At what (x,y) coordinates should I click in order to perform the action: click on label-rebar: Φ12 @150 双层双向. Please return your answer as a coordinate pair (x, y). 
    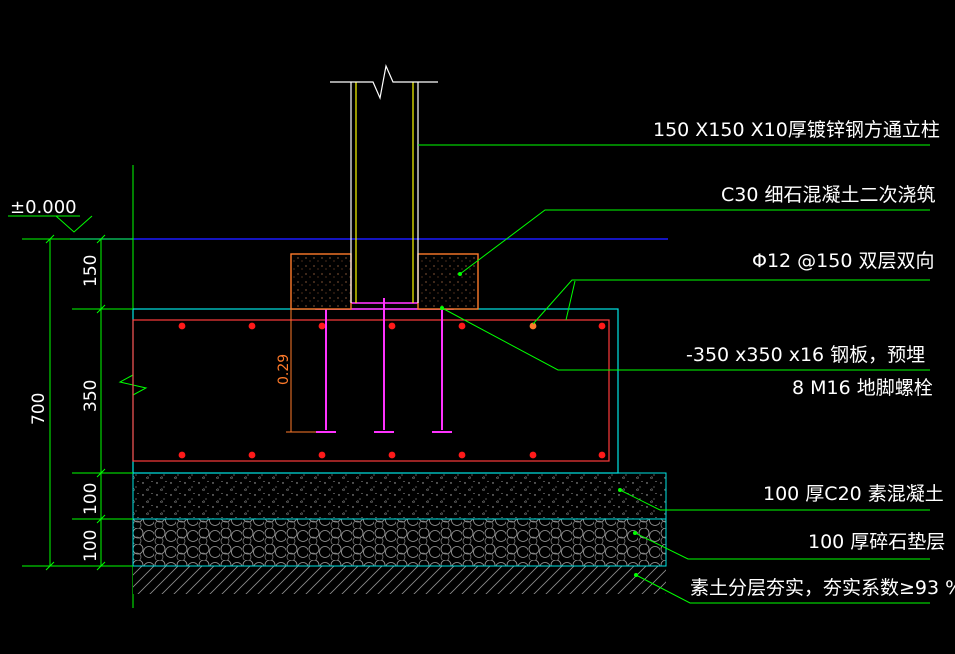
    Looking at the image, I should click on (843, 261).